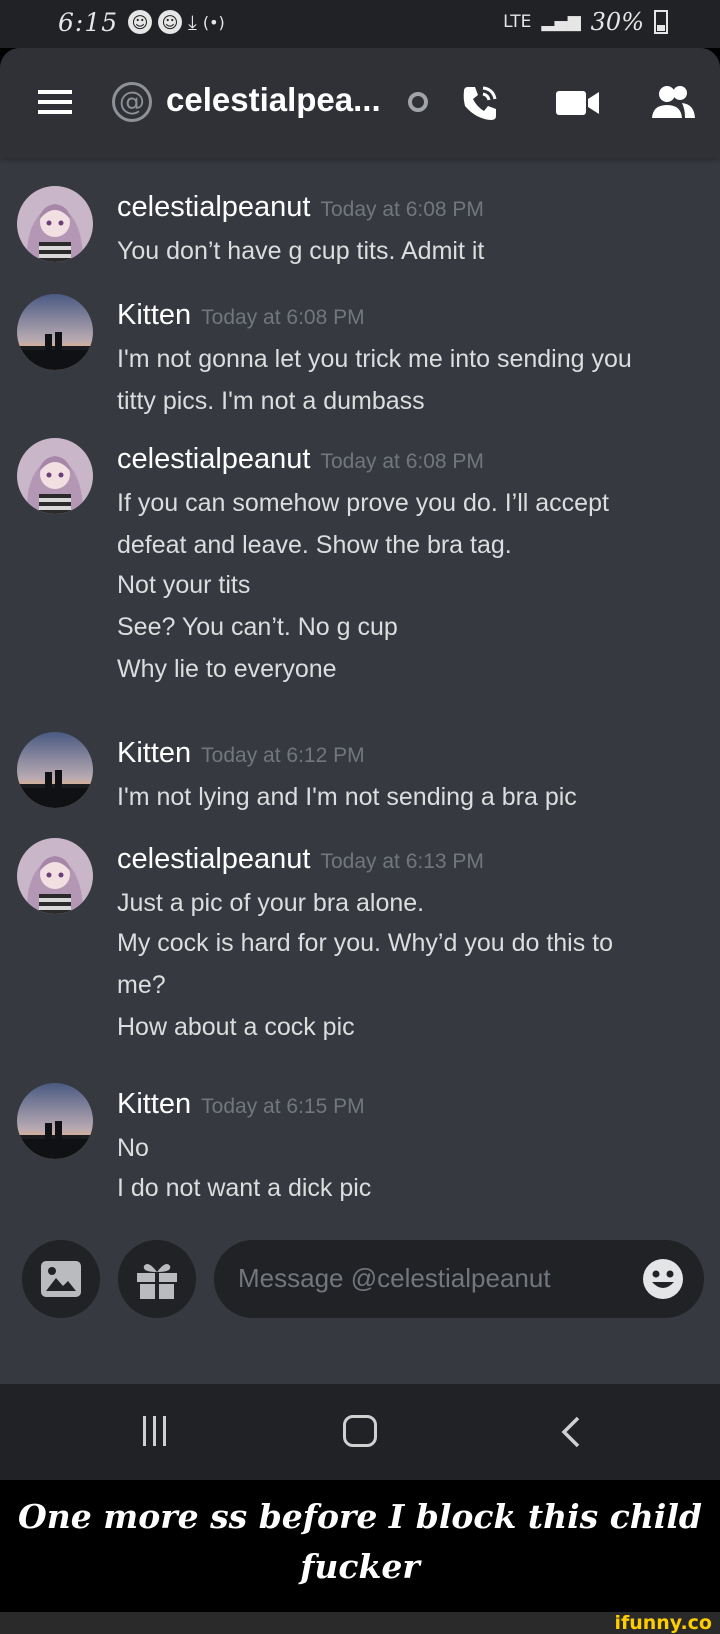 The image size is (720, 1634). What do you see at coordinates (572, 1432) in the screenshot?
I see `back-icon` at bounding box center [572, 1432].